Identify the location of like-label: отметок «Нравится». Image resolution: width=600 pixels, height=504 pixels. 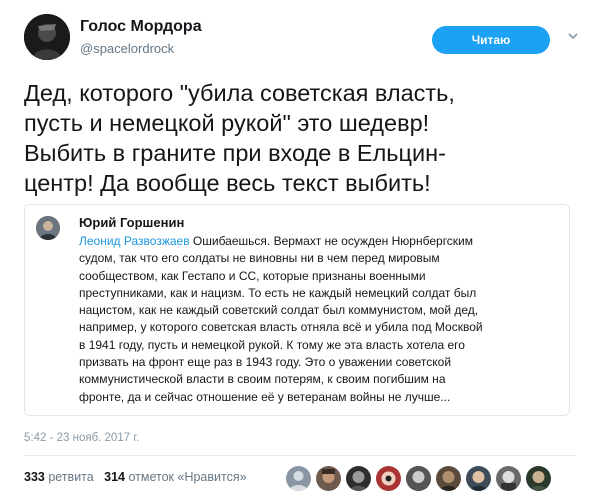
(187, 477).